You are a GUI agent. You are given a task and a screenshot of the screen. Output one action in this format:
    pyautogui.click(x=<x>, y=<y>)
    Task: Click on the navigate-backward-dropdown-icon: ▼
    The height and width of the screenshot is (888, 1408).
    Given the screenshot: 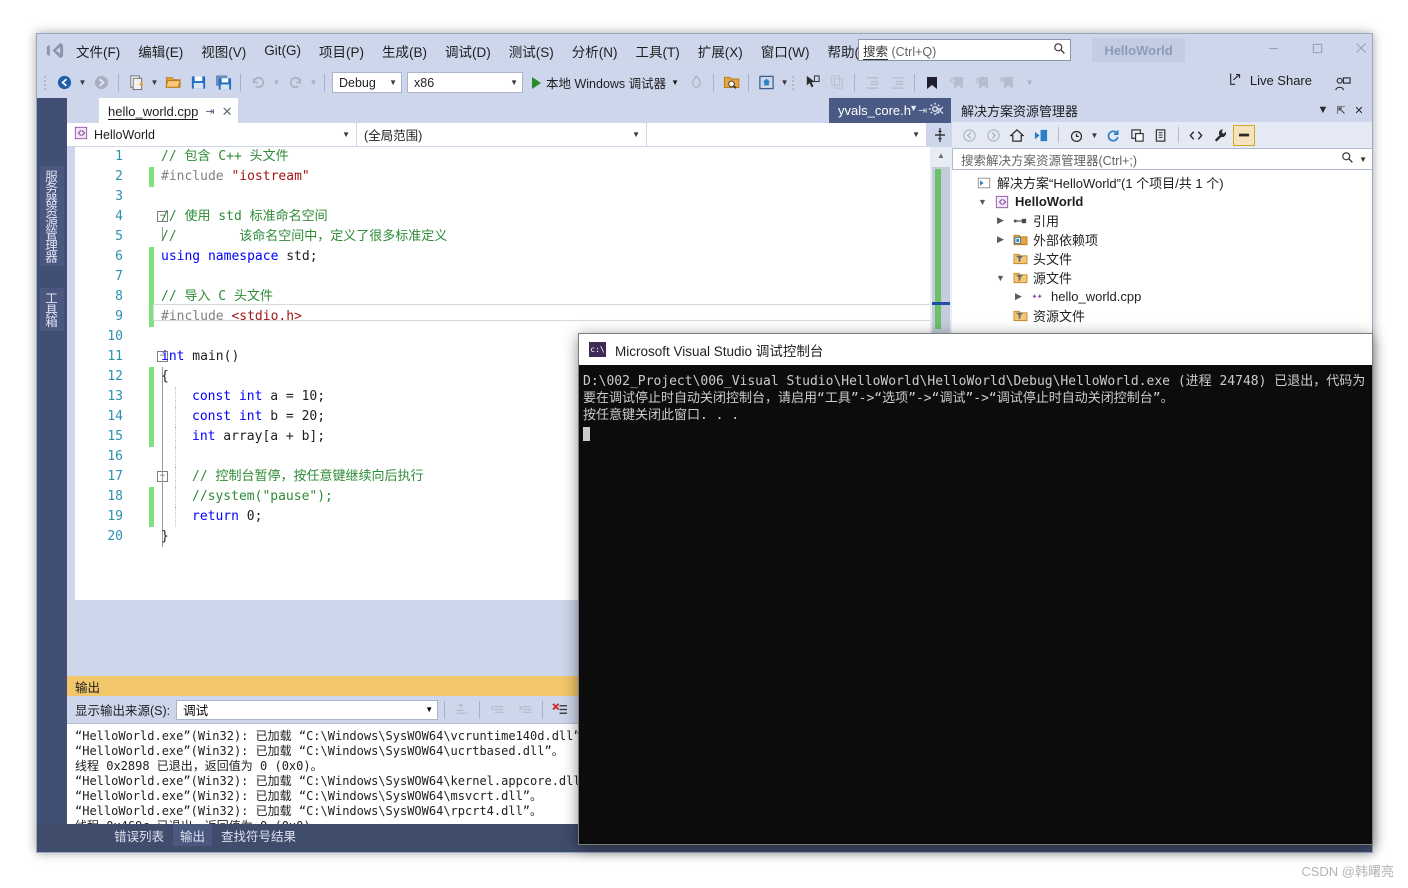 What is the action you would take?
    pyautogui.click(x=82, y=82)
    